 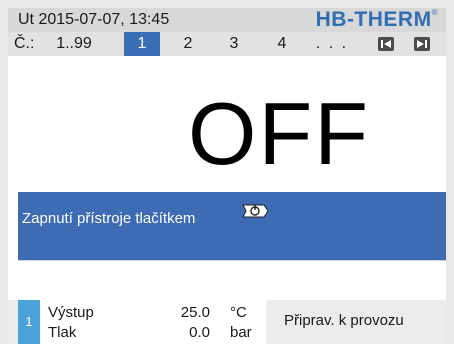 What do you see at coordinates (232, 280) in the screenshot?
I see `empty-message-row` at bounding box center [232, 280].